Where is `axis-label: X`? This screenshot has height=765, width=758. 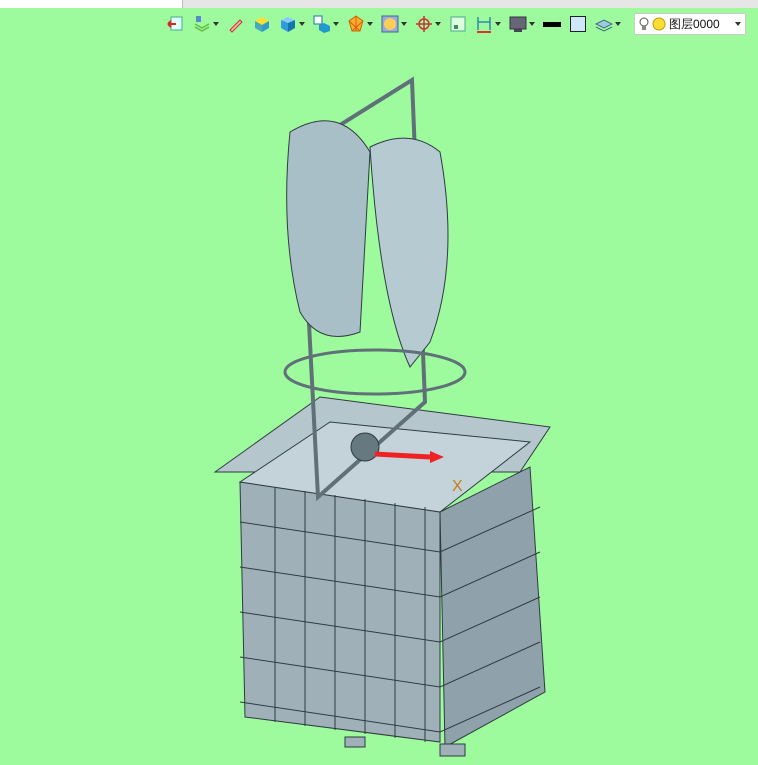
axis-label: X is located at coordinates (457, 487).